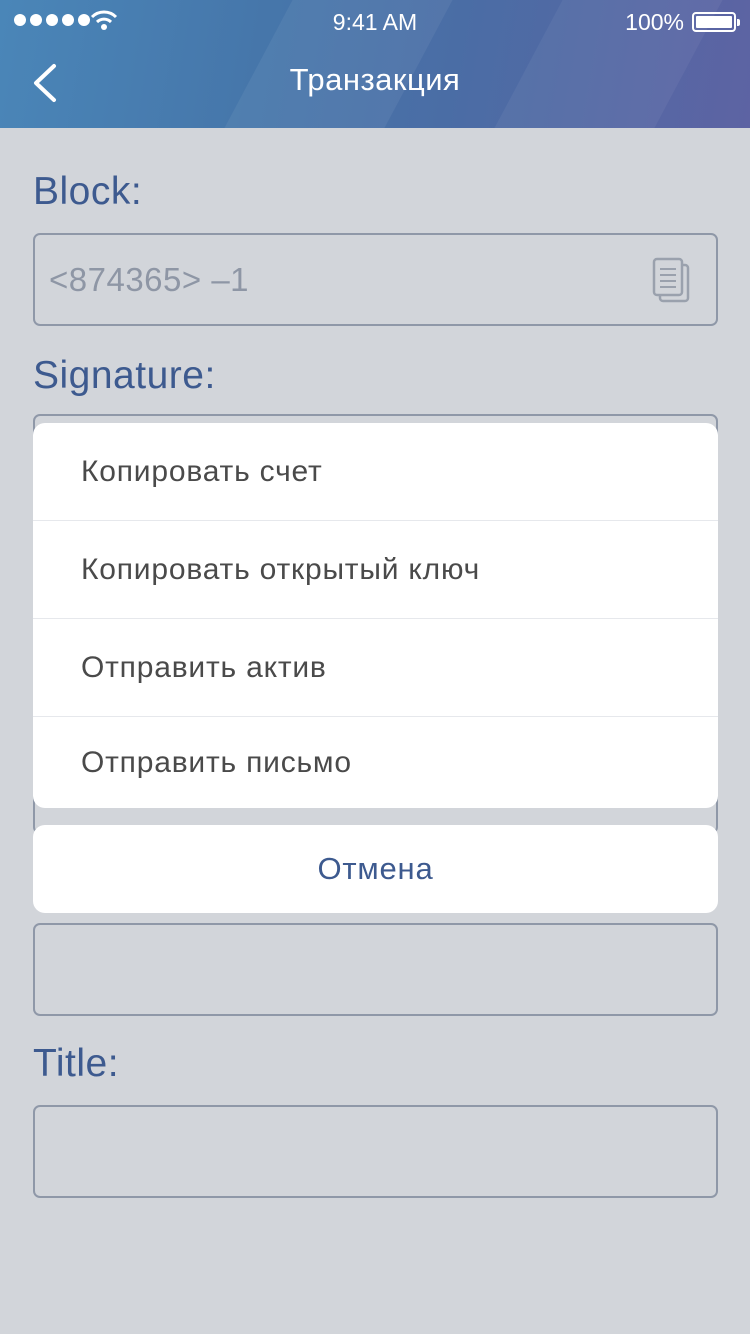 The height and width of the screenshot is (1334, 750). I want to click on title-field, so click(375, 1151).